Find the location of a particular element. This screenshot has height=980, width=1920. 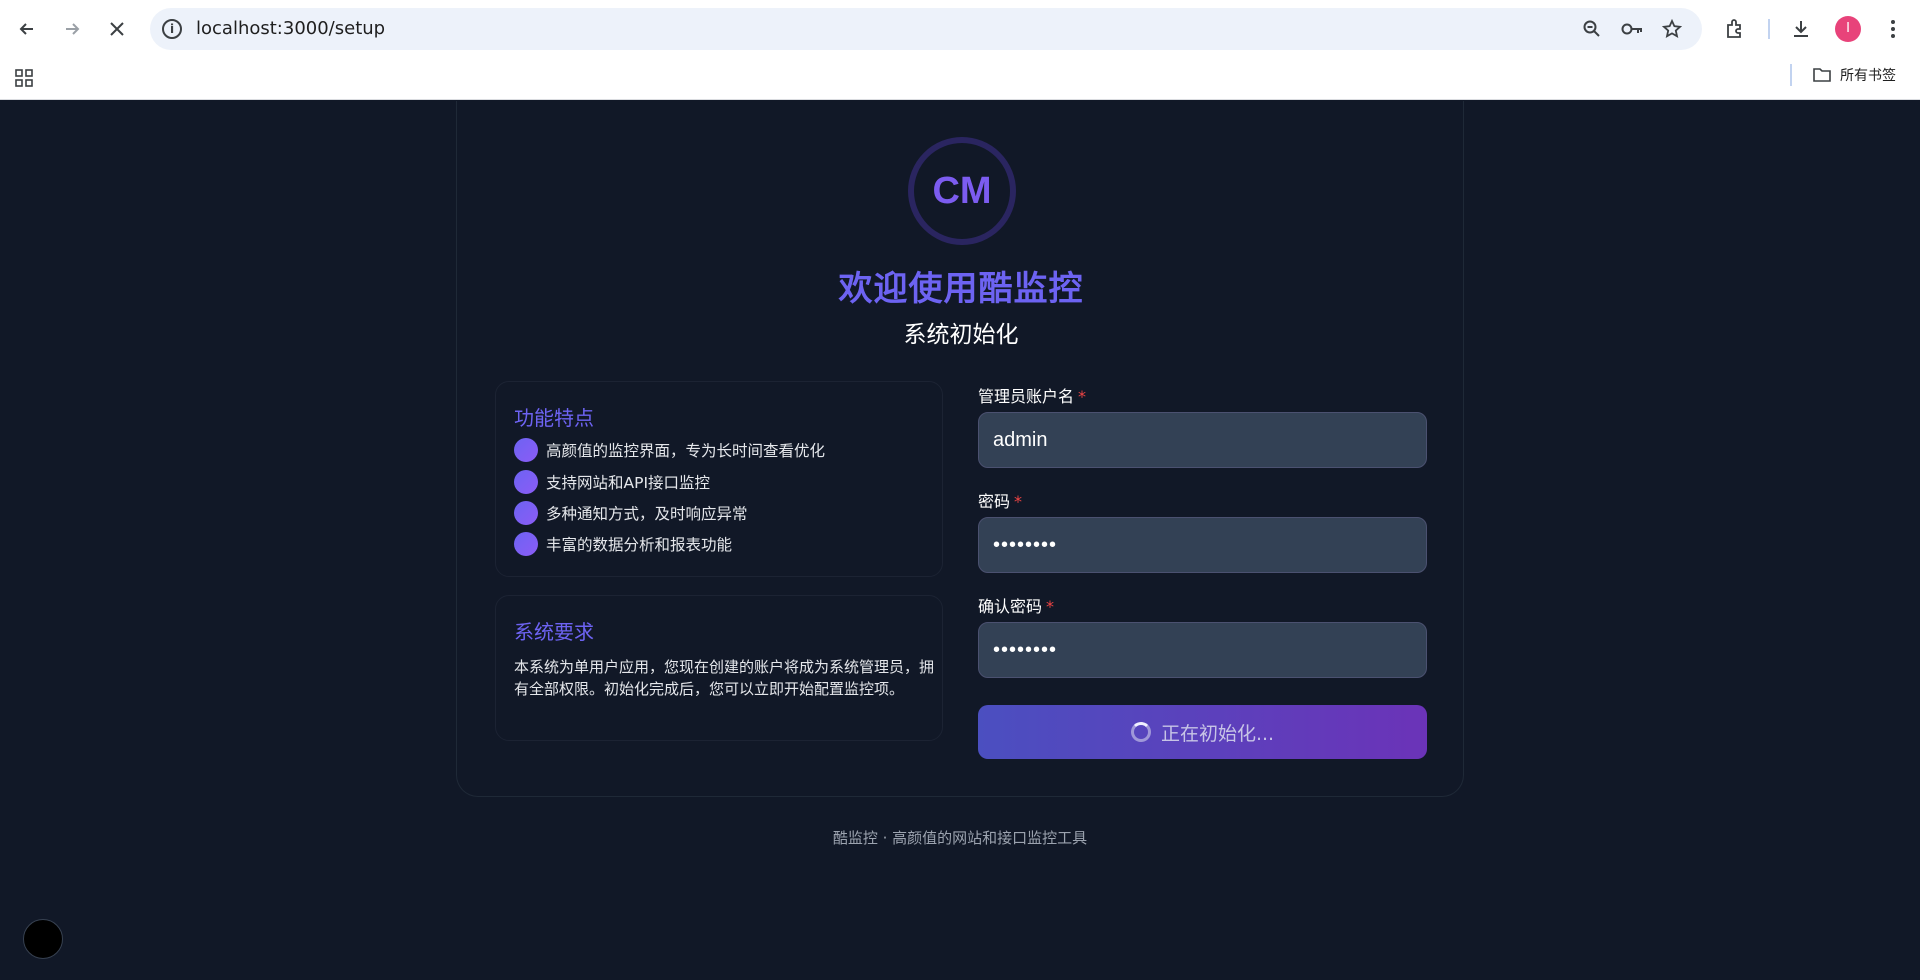

feature-item: 丰富的数据分析和报表功能 is located at coordinates (623, 544).